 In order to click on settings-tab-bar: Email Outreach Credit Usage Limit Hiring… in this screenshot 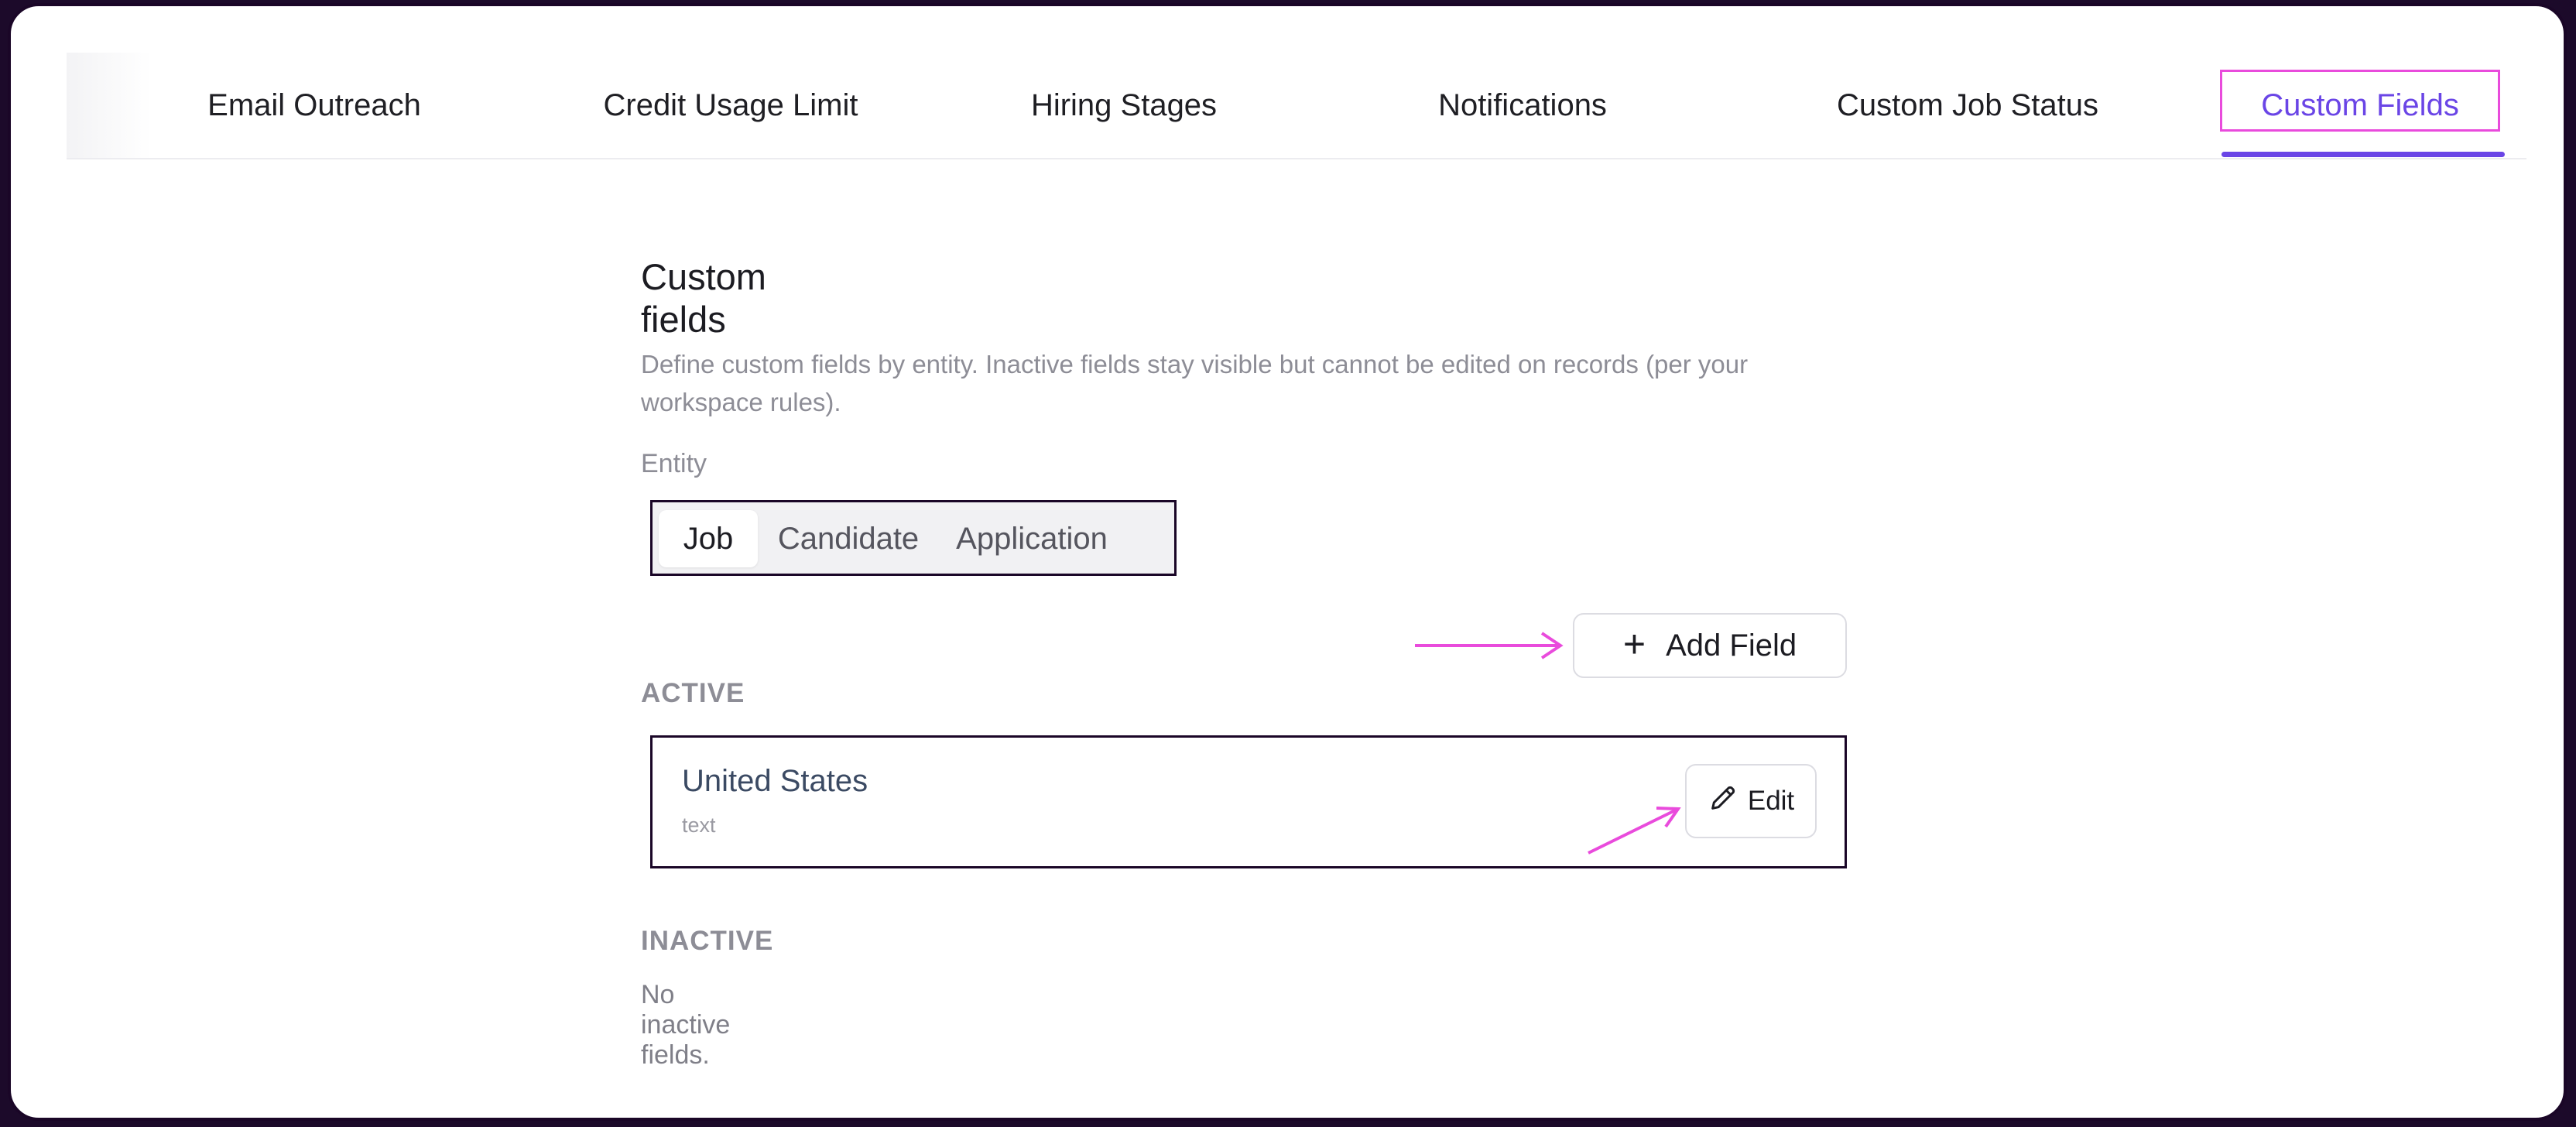, I will do `click(1296, 106)`.